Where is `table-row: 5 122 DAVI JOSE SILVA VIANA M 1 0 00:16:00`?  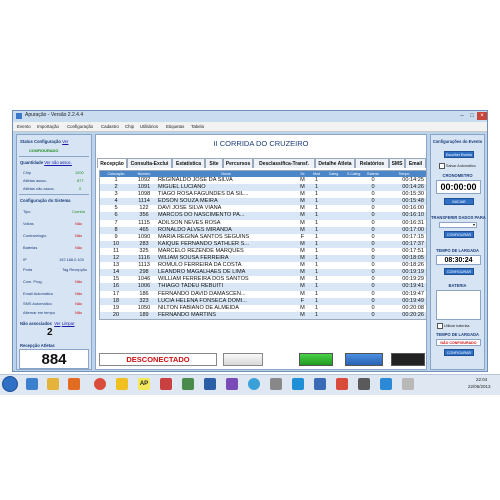 table-row: 5 122 DAVI JOSE SILVA VIANA M 1 0 00:16:00 is located at coordinates (263, 209).